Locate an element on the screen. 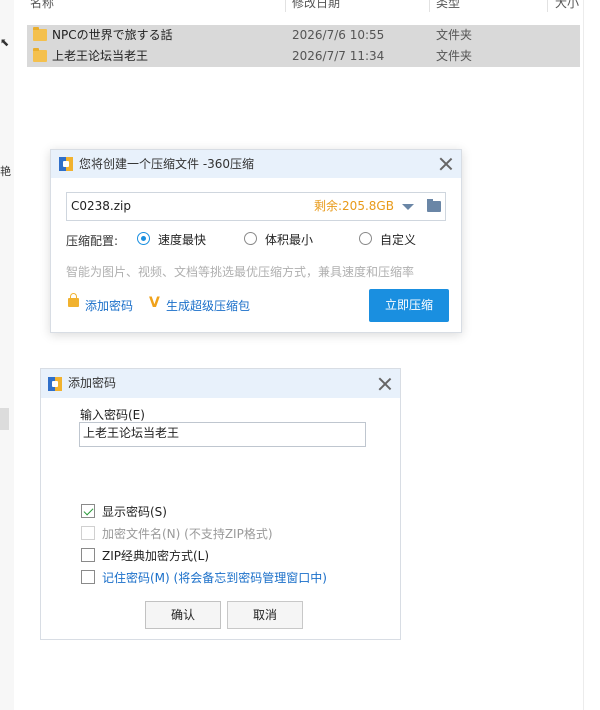  file-row: NPCの世界で旅する話 2026/7/6 10:55 文件夹 is located at coordinates (303, 35).